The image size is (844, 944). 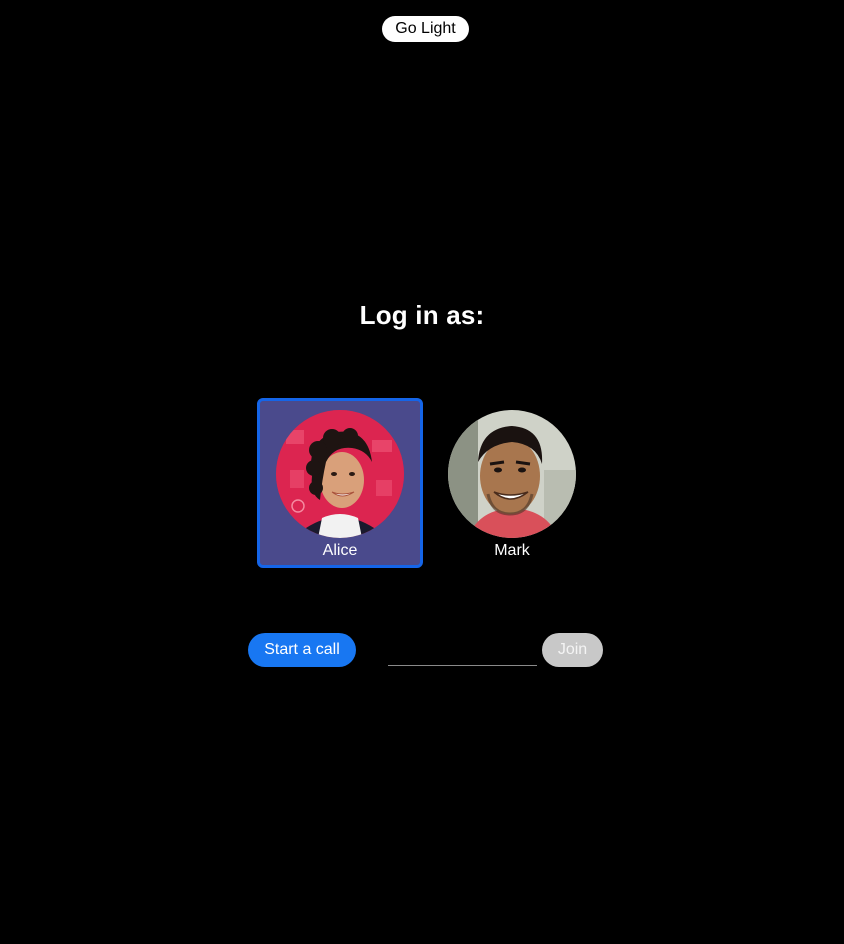 What do you see at coordinates (512, 550) in the screenshot?
I see `user-name-mark: Mark` at bounding box center [512, 550].